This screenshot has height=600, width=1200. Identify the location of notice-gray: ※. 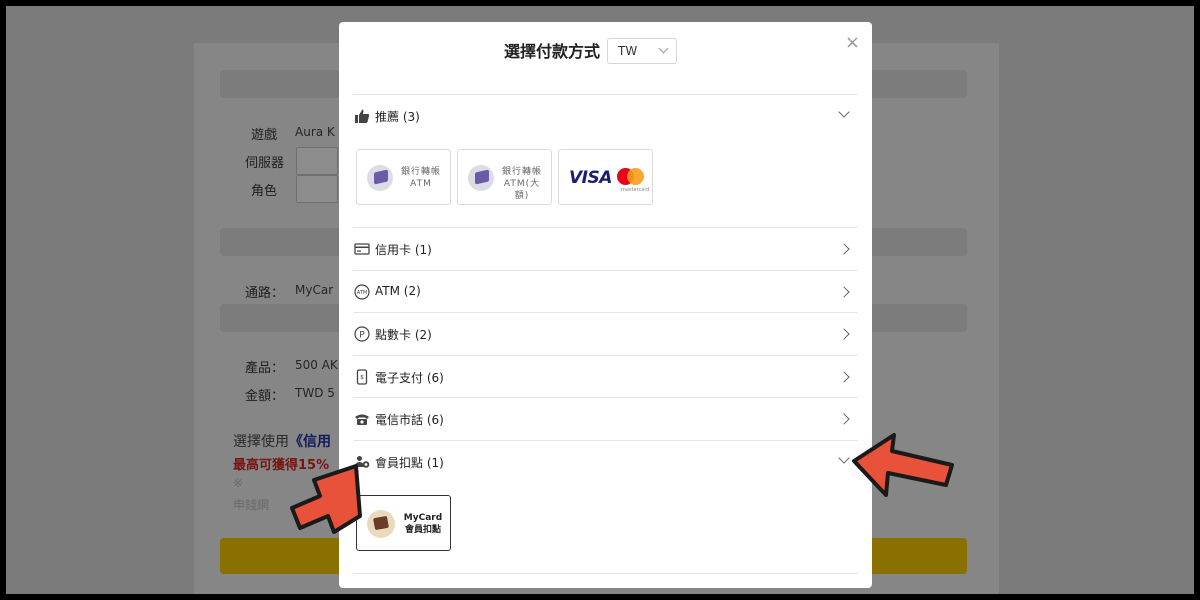
(238, 483).